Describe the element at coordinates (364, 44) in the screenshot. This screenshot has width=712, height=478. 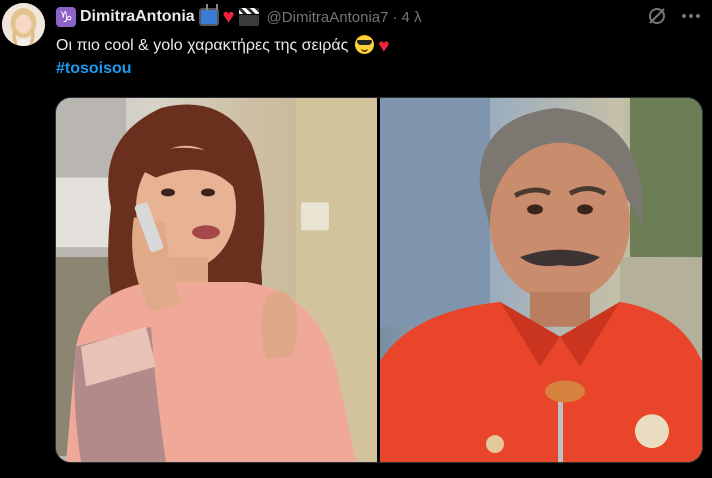
I see `cool-sunglasses-emoji` at that location.